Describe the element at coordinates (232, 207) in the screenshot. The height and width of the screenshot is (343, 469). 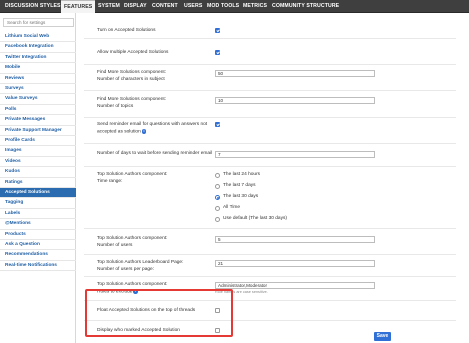
I see `radio-all-time-label: All Time` at that location.